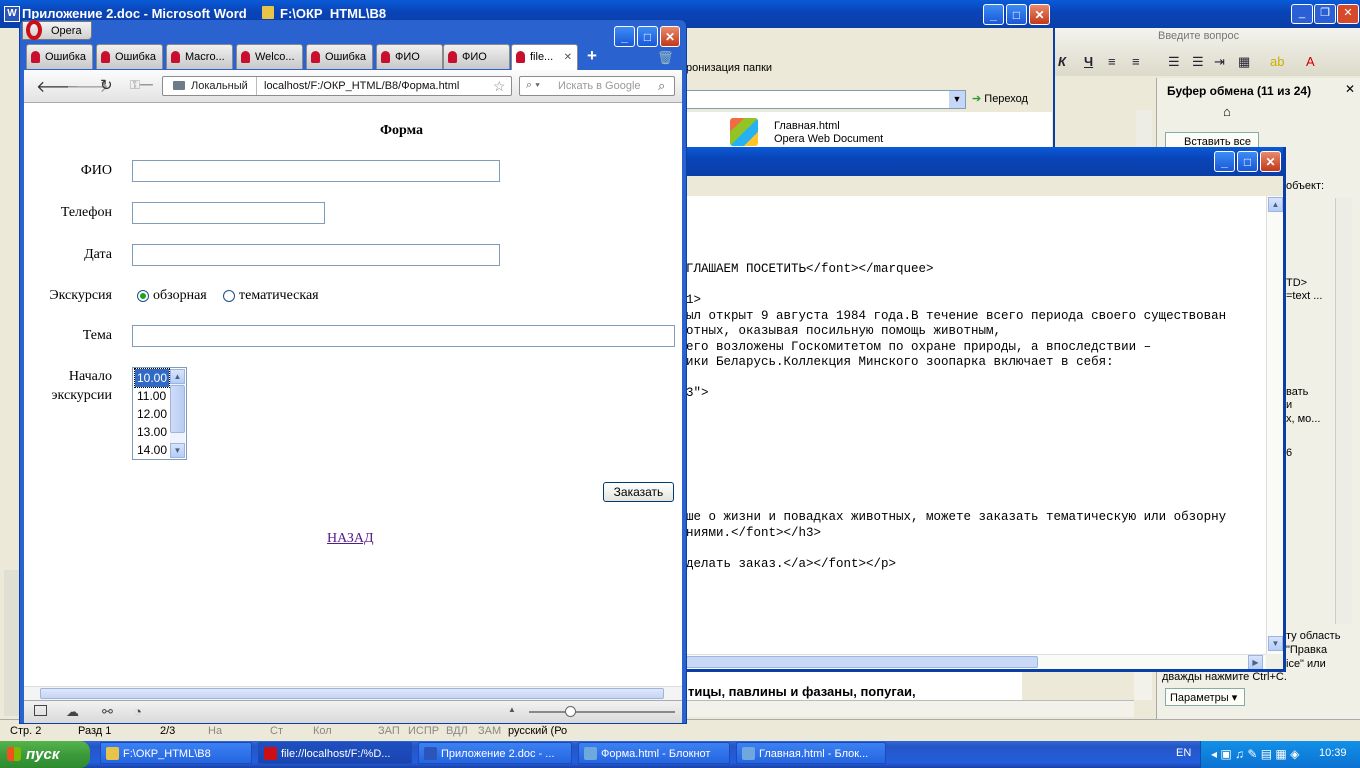 The width and height of the screenshot is (1360, 768). Describe the element at coordinates (229, 296) in the screenshot. I see `radio-thematic` at that location.